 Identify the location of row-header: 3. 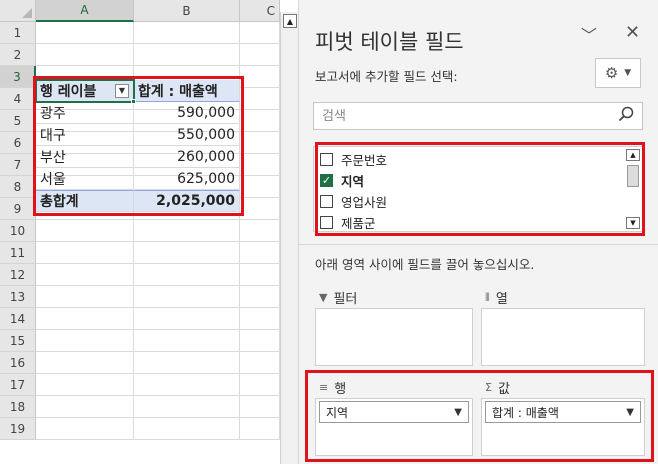
(18, 77).